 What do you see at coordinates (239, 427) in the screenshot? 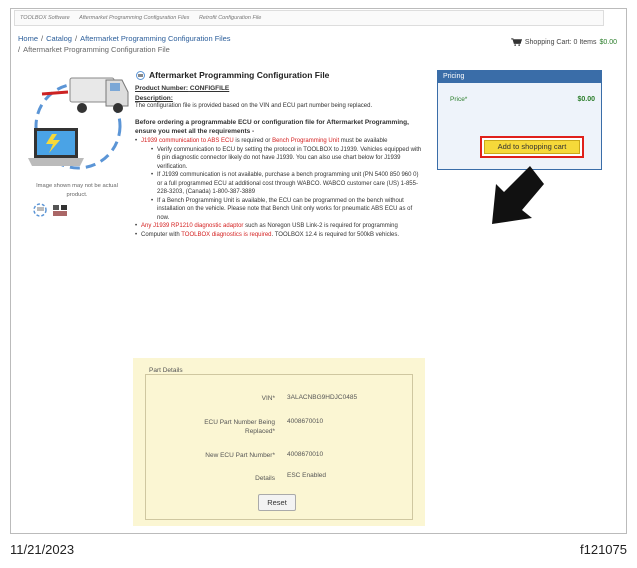
I see `ecu-label: ECU Part Number Being Replaced*` at bounding box center [239, 427].